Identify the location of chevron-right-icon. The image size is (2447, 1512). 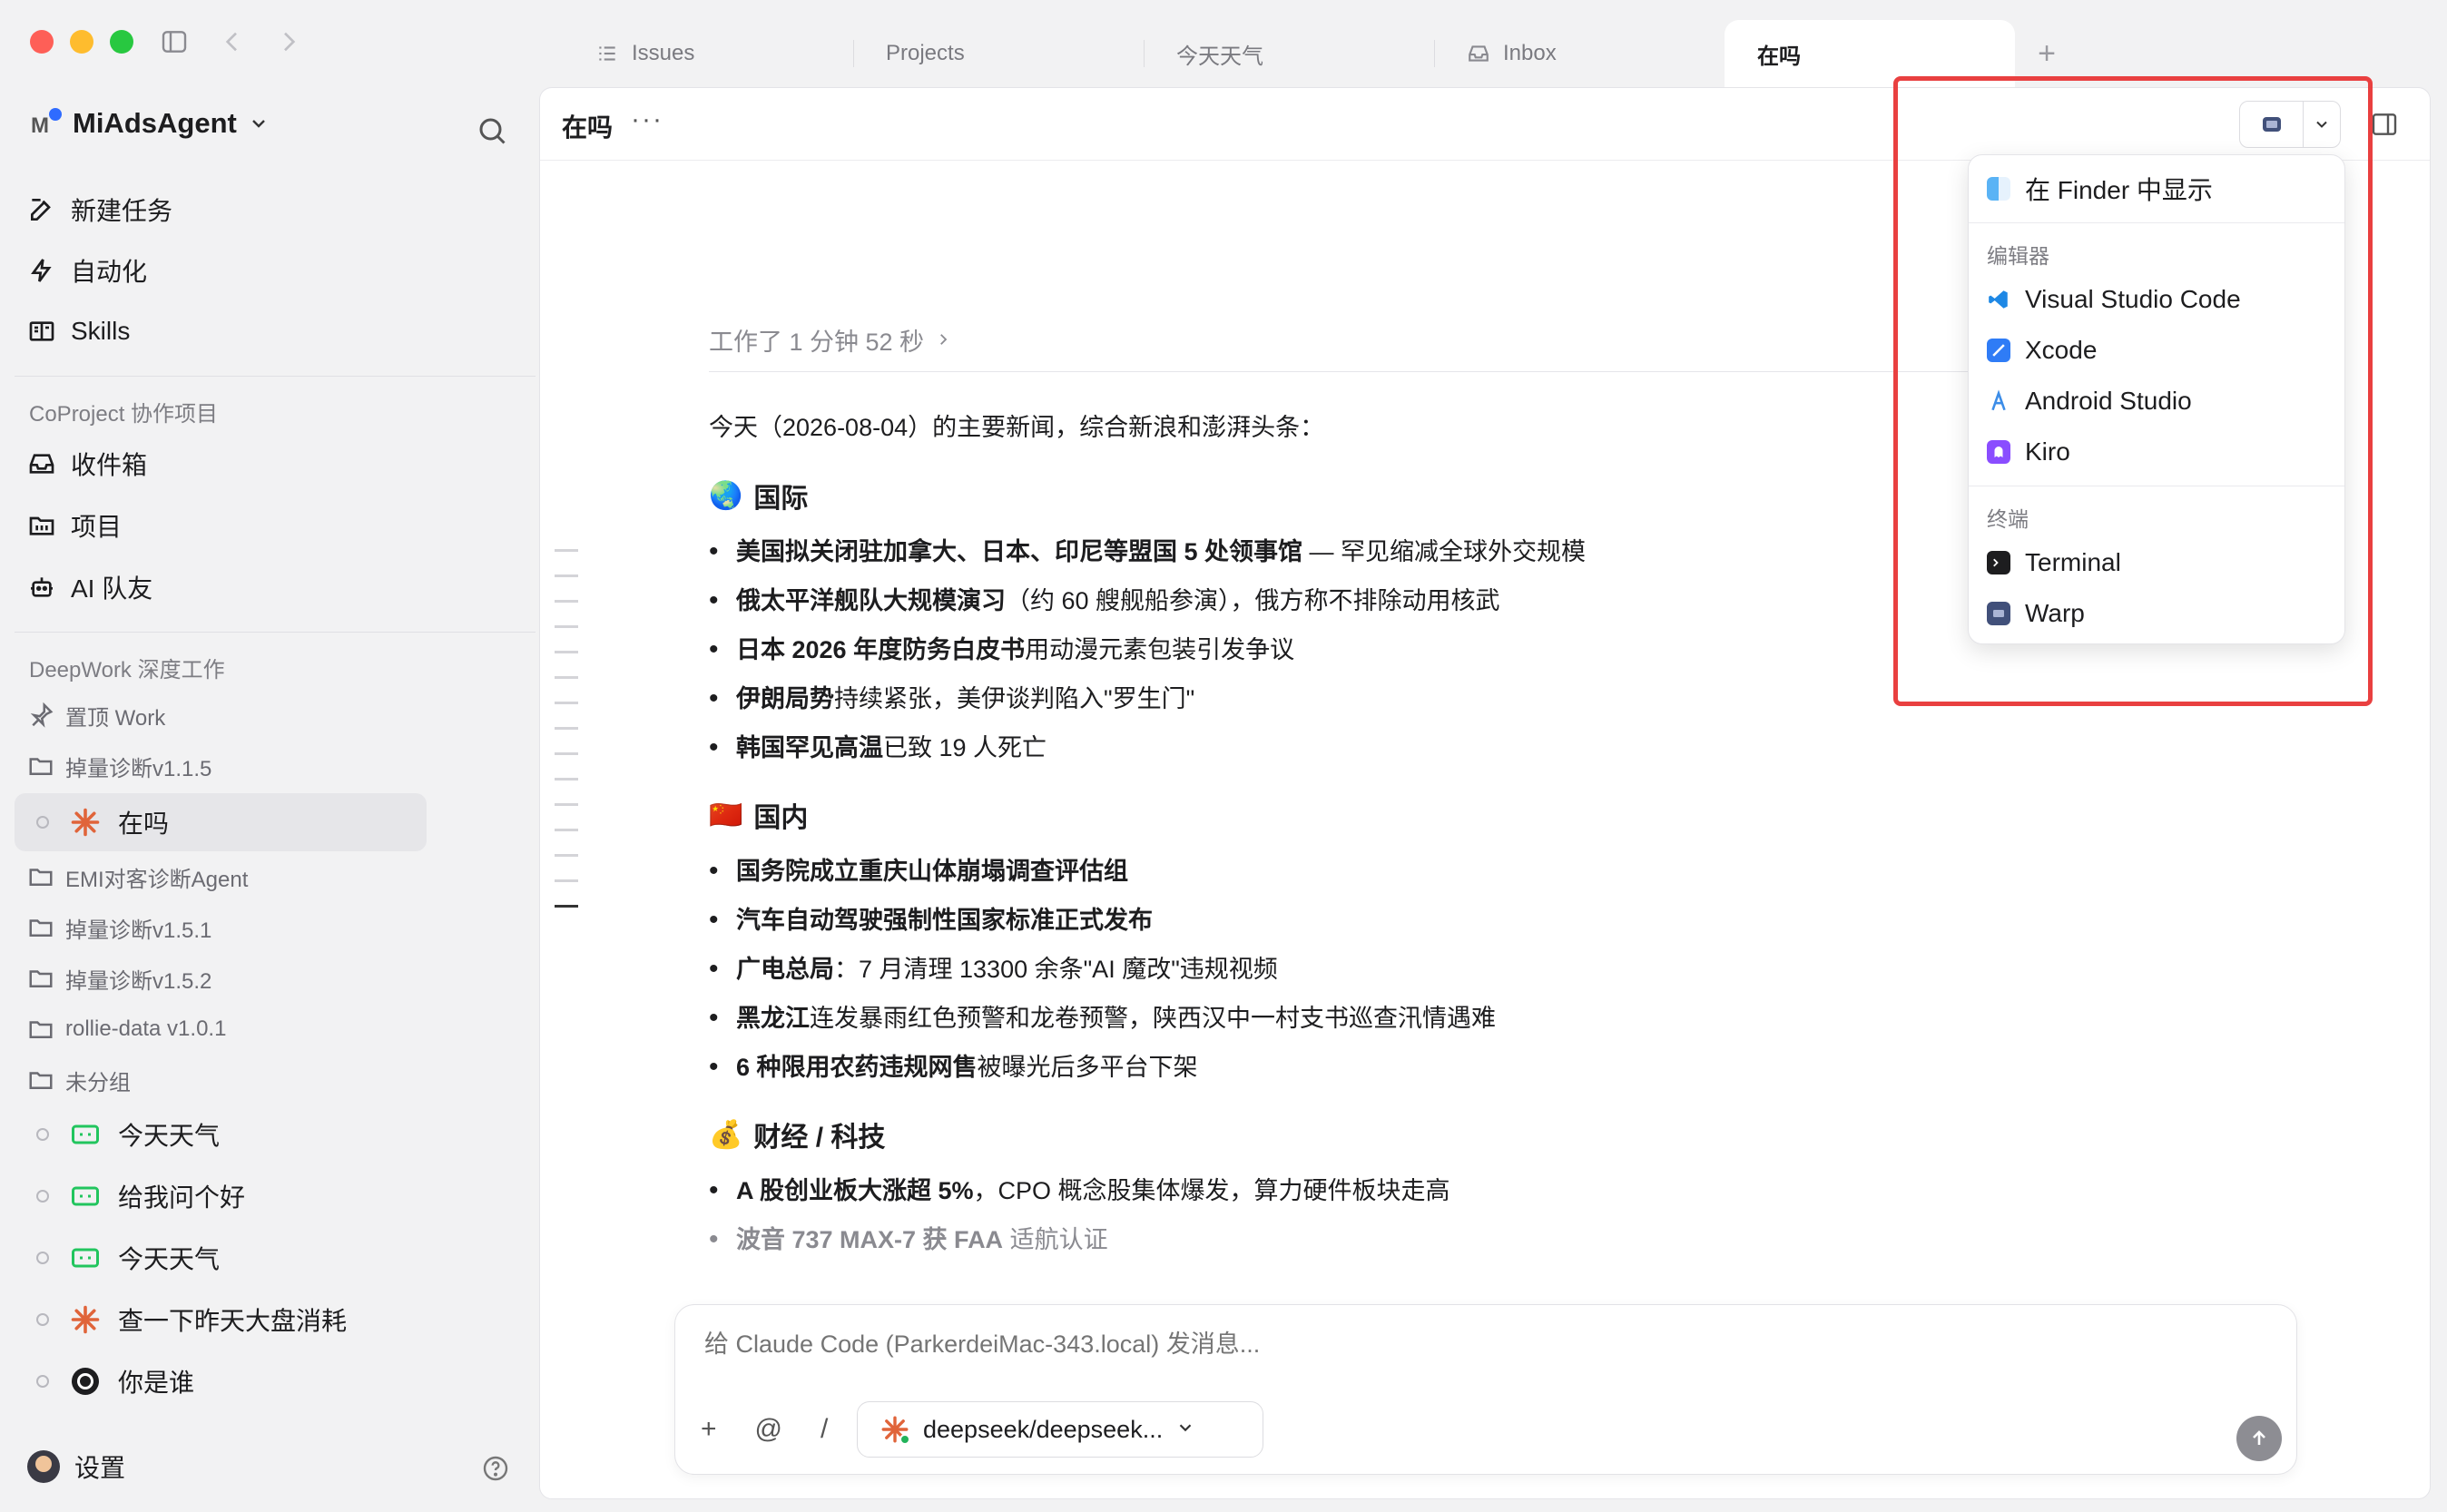
(943, 340).